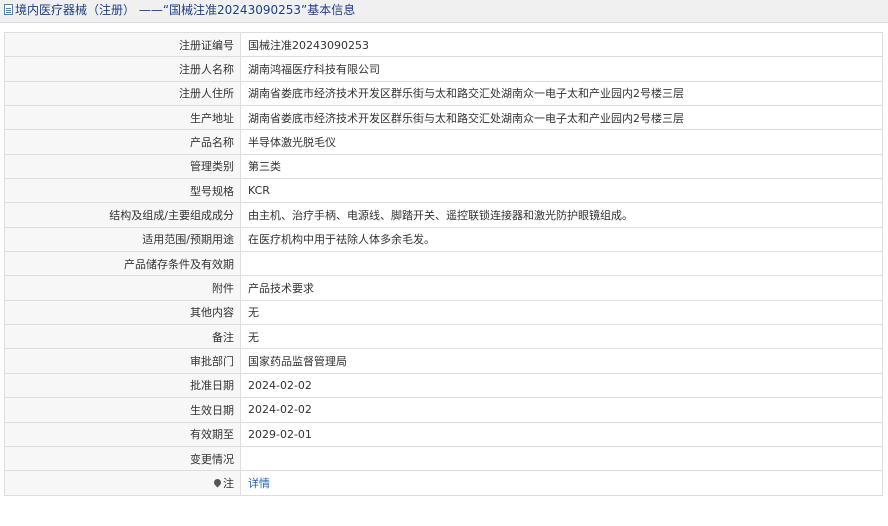 The width and height of the screenshot is (888, 526). I want to click on row-value: 2029-02-01, so click(561, 434).